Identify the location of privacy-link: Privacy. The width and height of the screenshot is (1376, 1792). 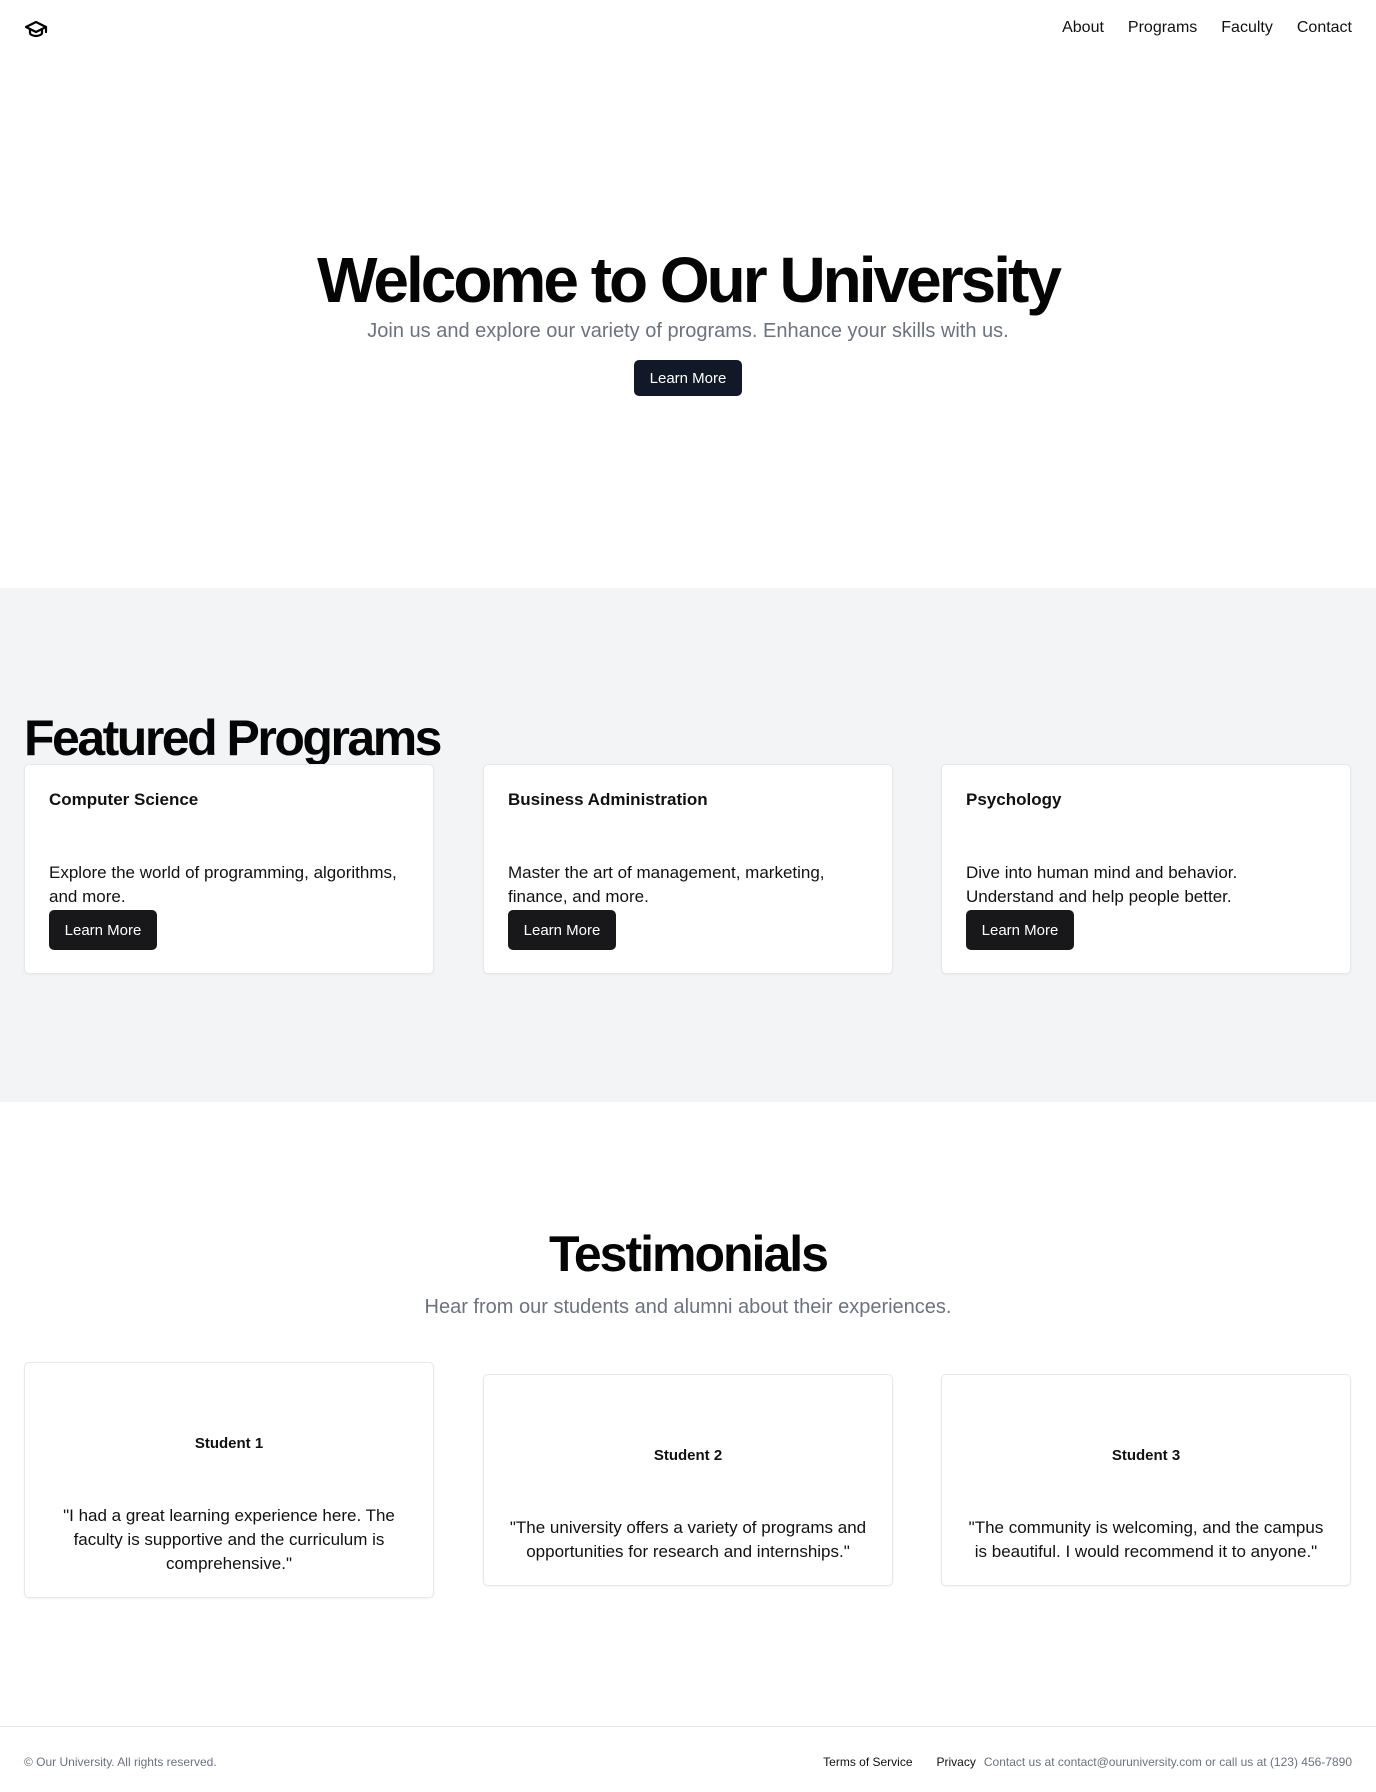
(956, 1762).